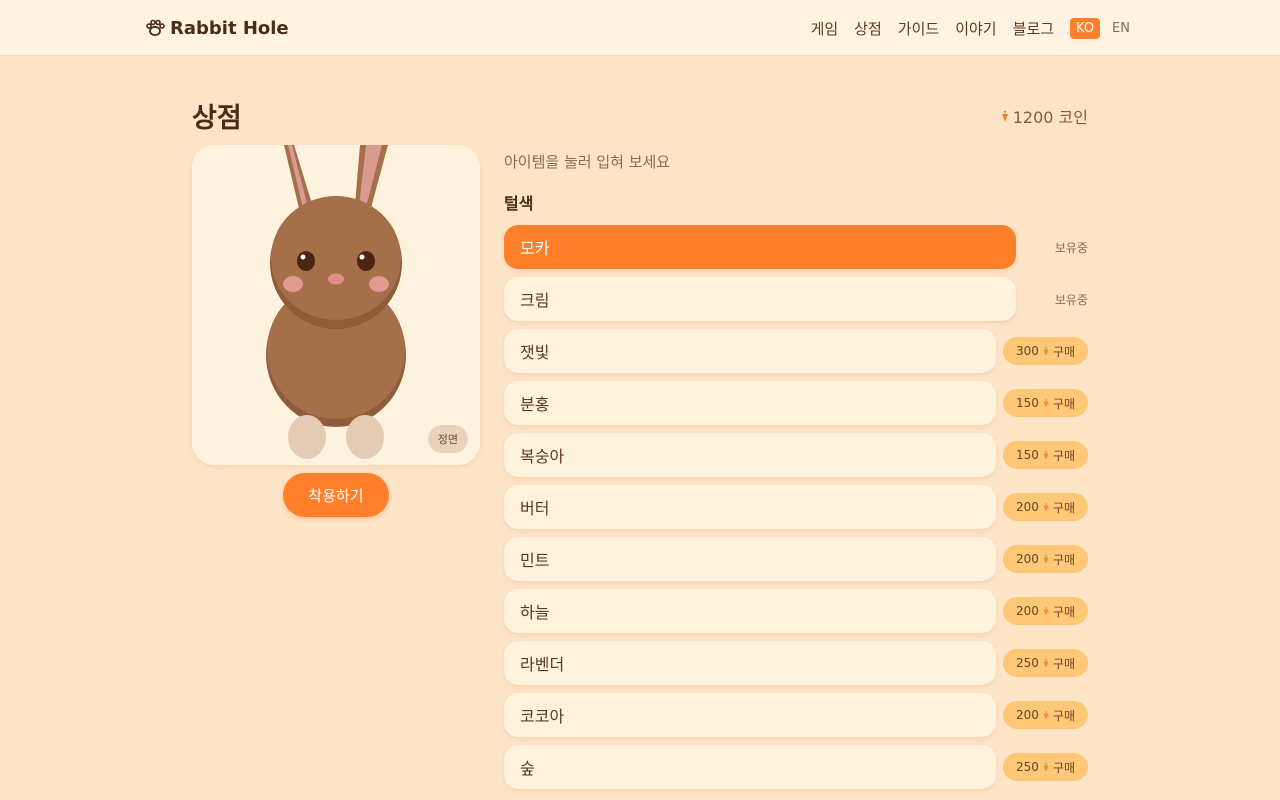 This screenshot has height=800, width=1280. I want to click on list-item: 잿빛 300 구매, so click(796, 351).